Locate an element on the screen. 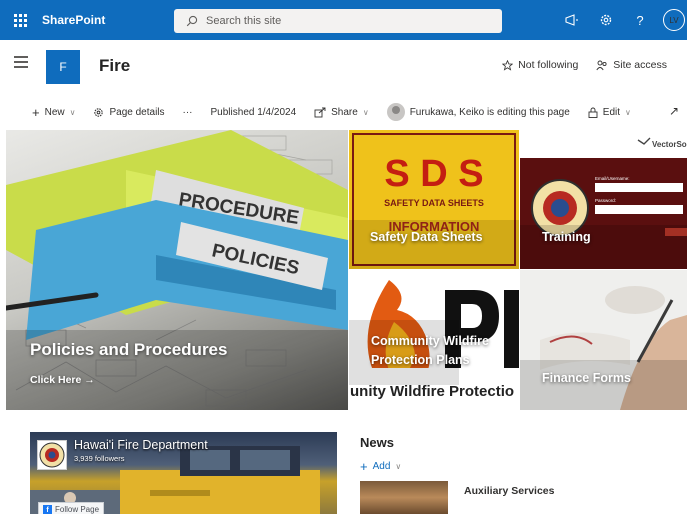 This screenshot has width=687, height=514. site-actions: Not following Site access is located at coordinates (584, 65).